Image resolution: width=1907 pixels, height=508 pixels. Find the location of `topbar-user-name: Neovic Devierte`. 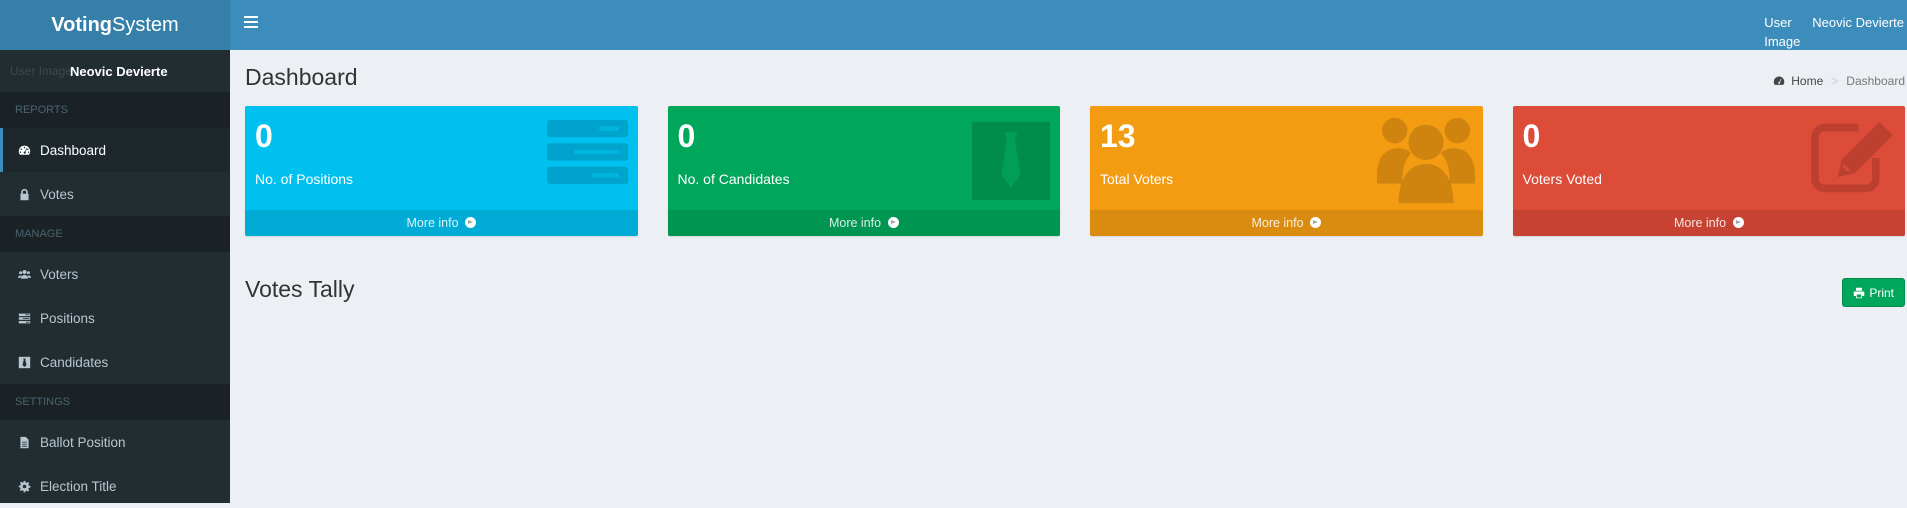

topbar-user-name: Neovic Devierte is located at coordinates (1858, 22).